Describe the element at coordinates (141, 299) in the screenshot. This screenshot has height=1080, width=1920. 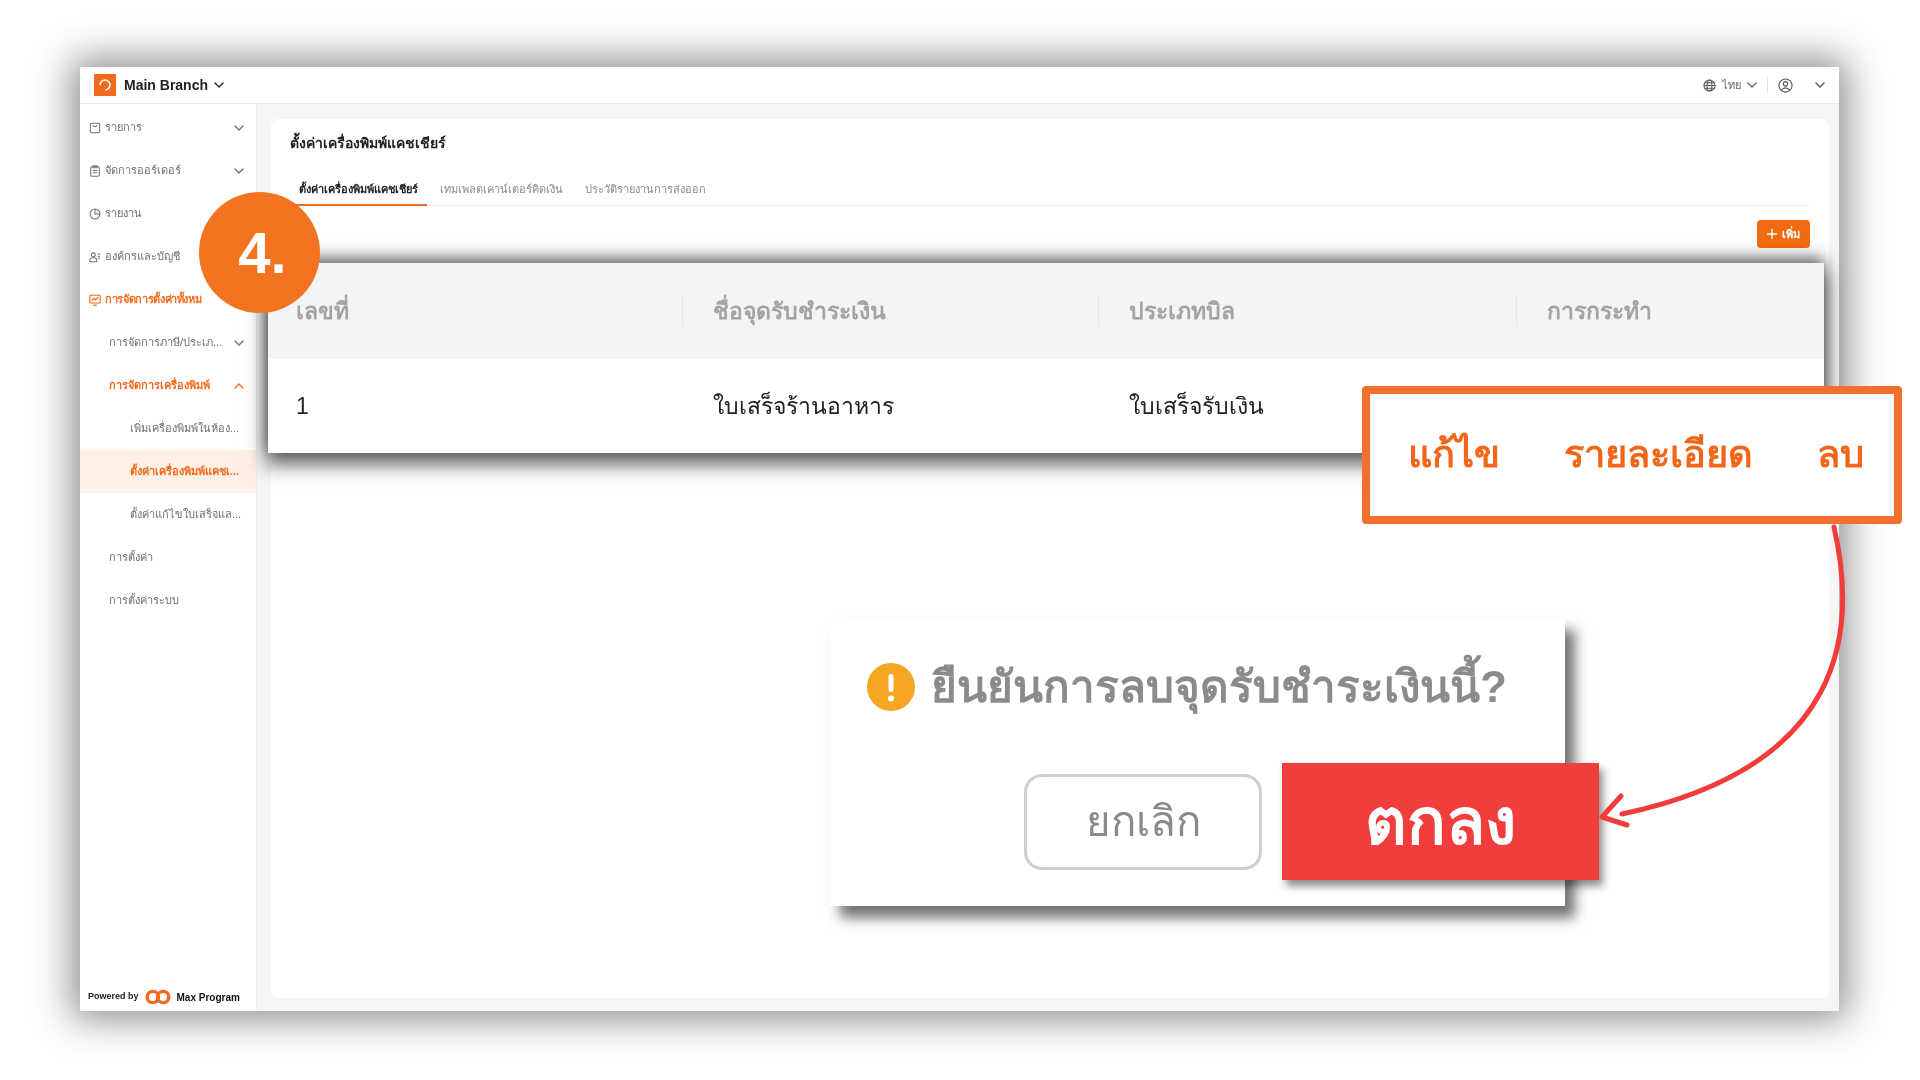
I see `sidebar-item: การจัดการตั้งค่าทั้งหม` at that location.